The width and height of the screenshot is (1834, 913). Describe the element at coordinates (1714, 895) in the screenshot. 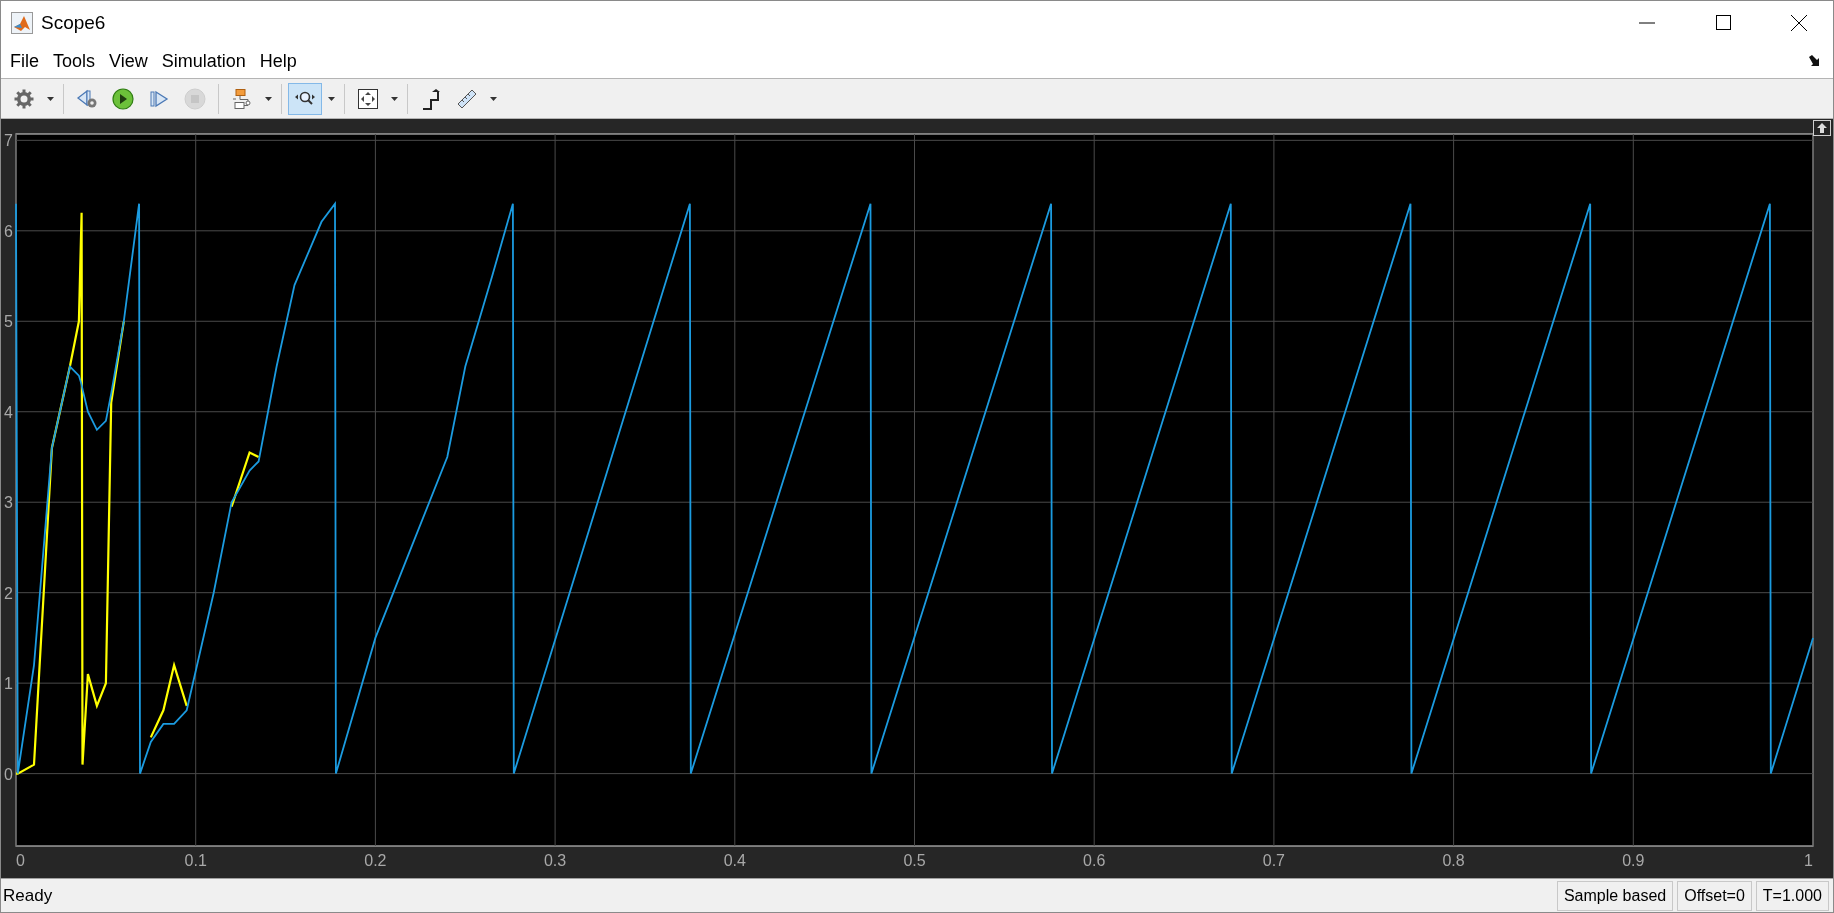

I see `status-field: Offset=0` at that location.